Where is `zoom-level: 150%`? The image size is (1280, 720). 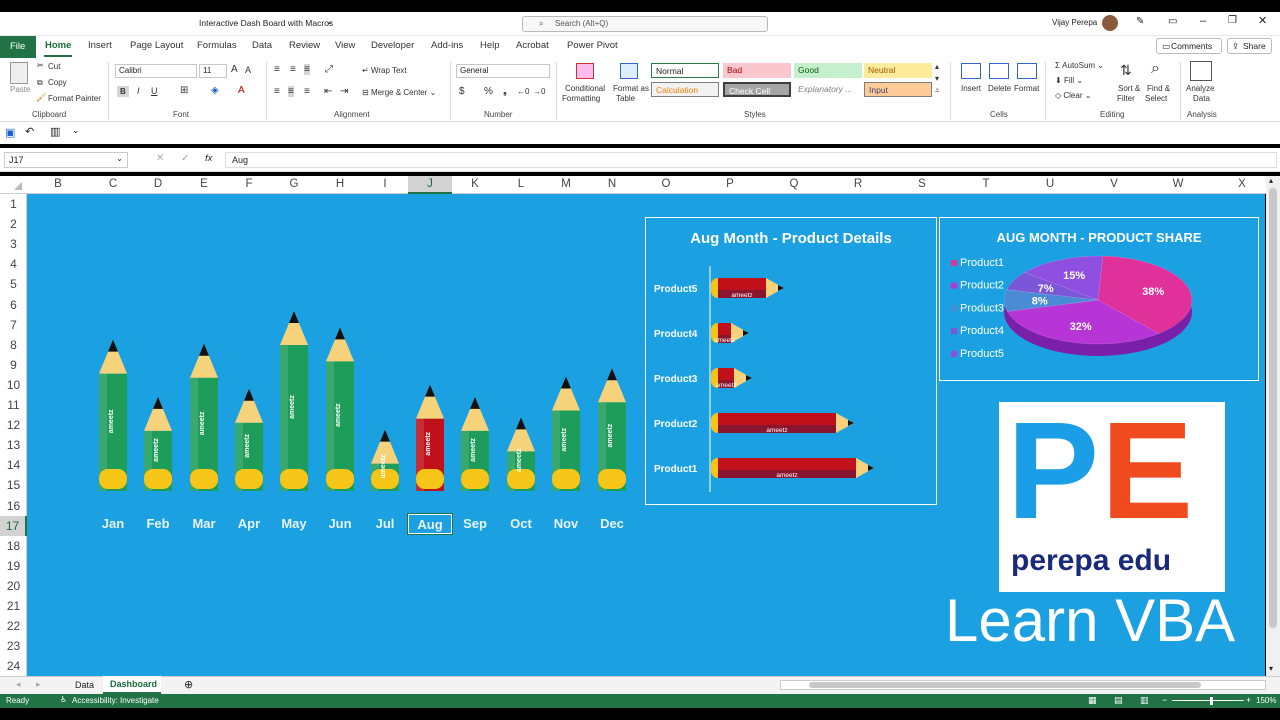 zoom-level: 150% is located at coordinates (1266, 700).